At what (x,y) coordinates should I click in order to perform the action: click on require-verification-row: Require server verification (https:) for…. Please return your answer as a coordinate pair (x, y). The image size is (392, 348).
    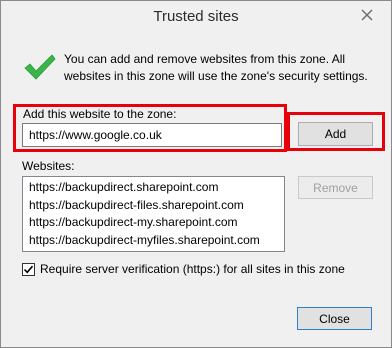
    Looking at the image, I should click on (183, 269).